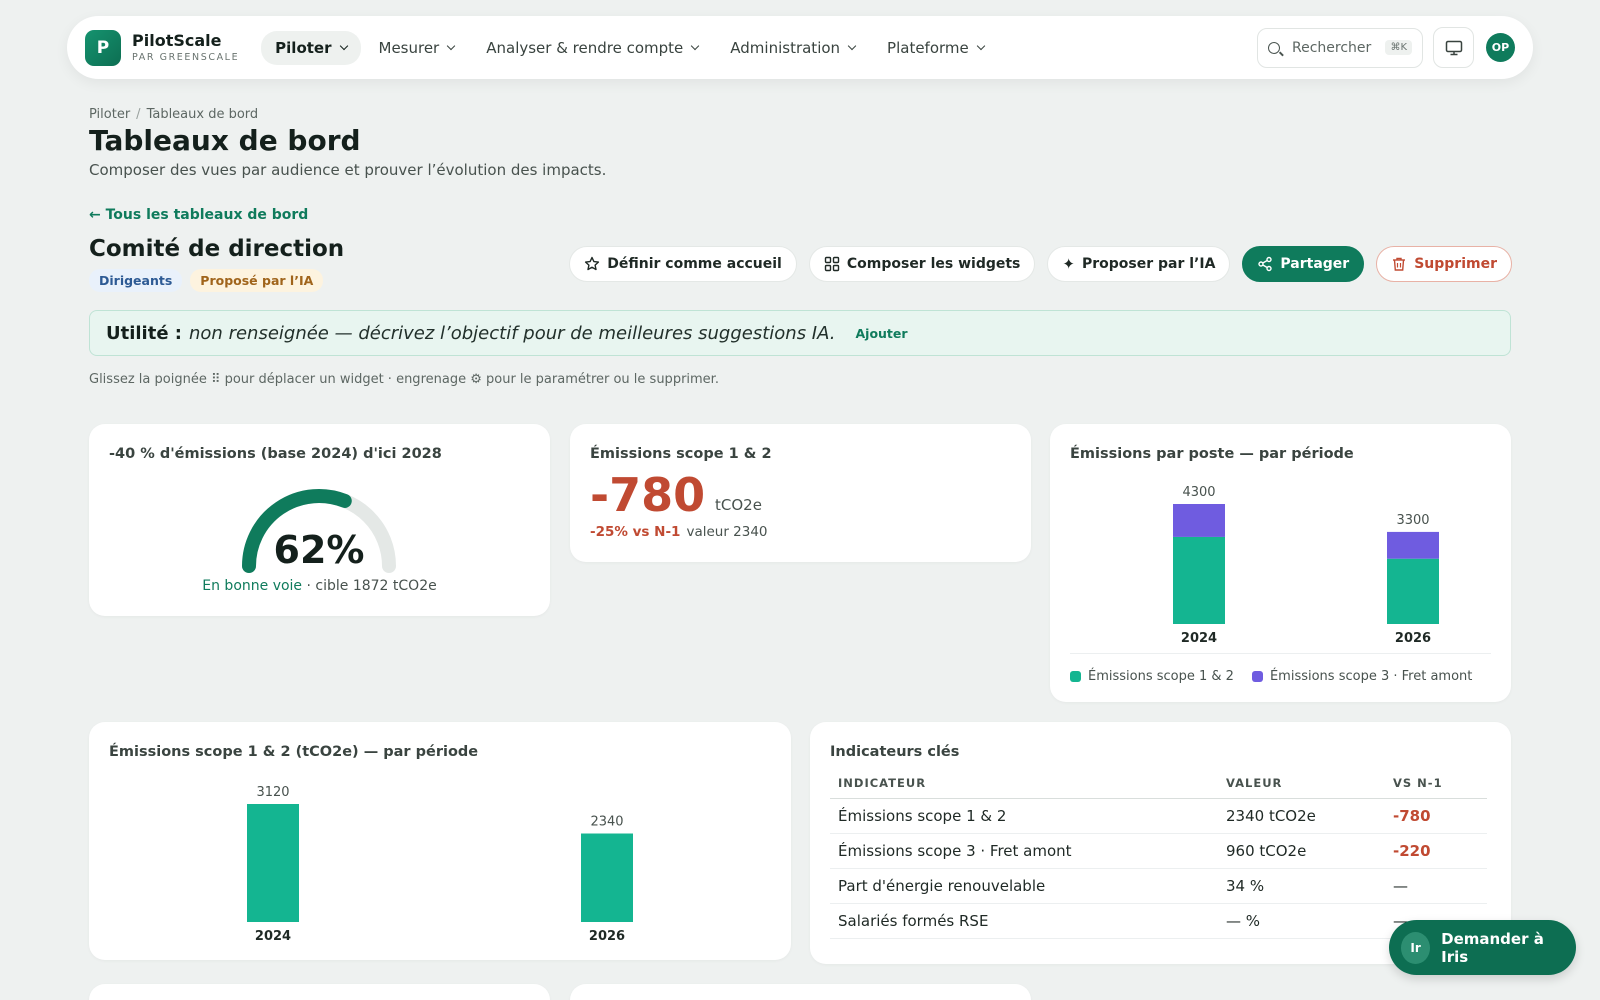  I want to click on nav-item-analyser: Analyser & rendre compte, so click(592, 48).